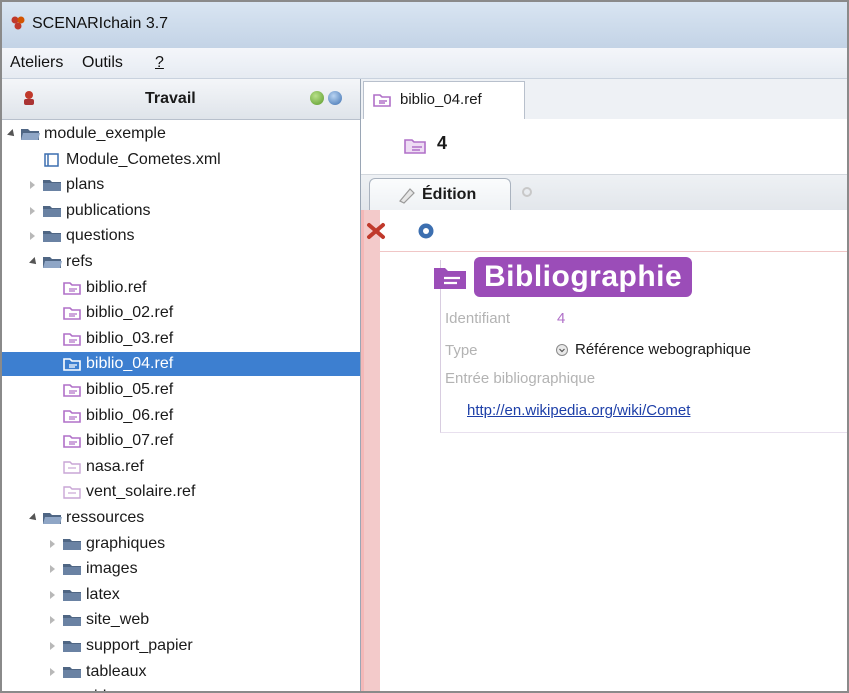 The height and width of the screenshot is (693, 849). What do you see at coordinates (181, 467) in the screenshot?
I see `tree-item: nasa.ref` at bounding box center [181, 467].